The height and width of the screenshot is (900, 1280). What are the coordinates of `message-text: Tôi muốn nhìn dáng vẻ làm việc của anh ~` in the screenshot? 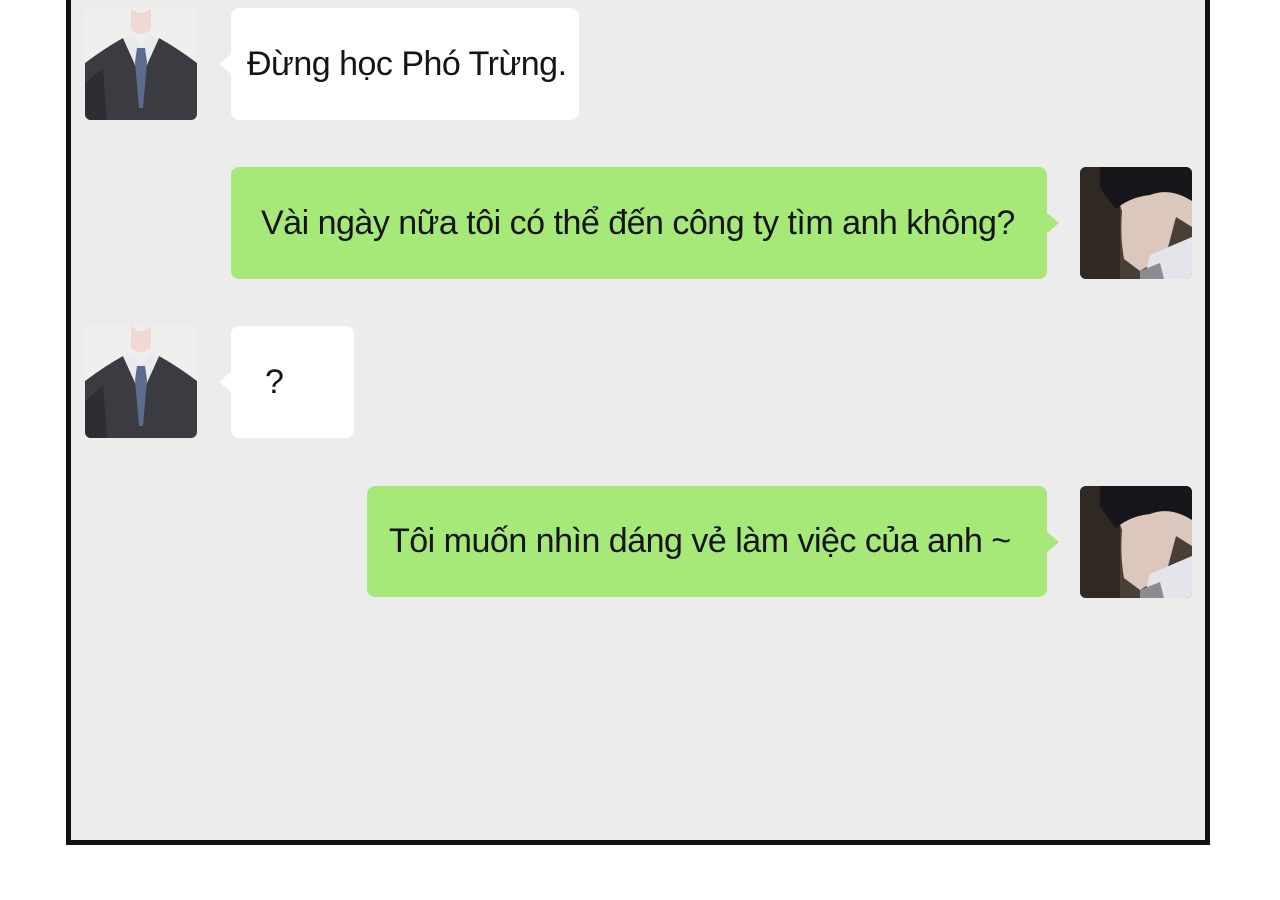 It's located at (700, 541).